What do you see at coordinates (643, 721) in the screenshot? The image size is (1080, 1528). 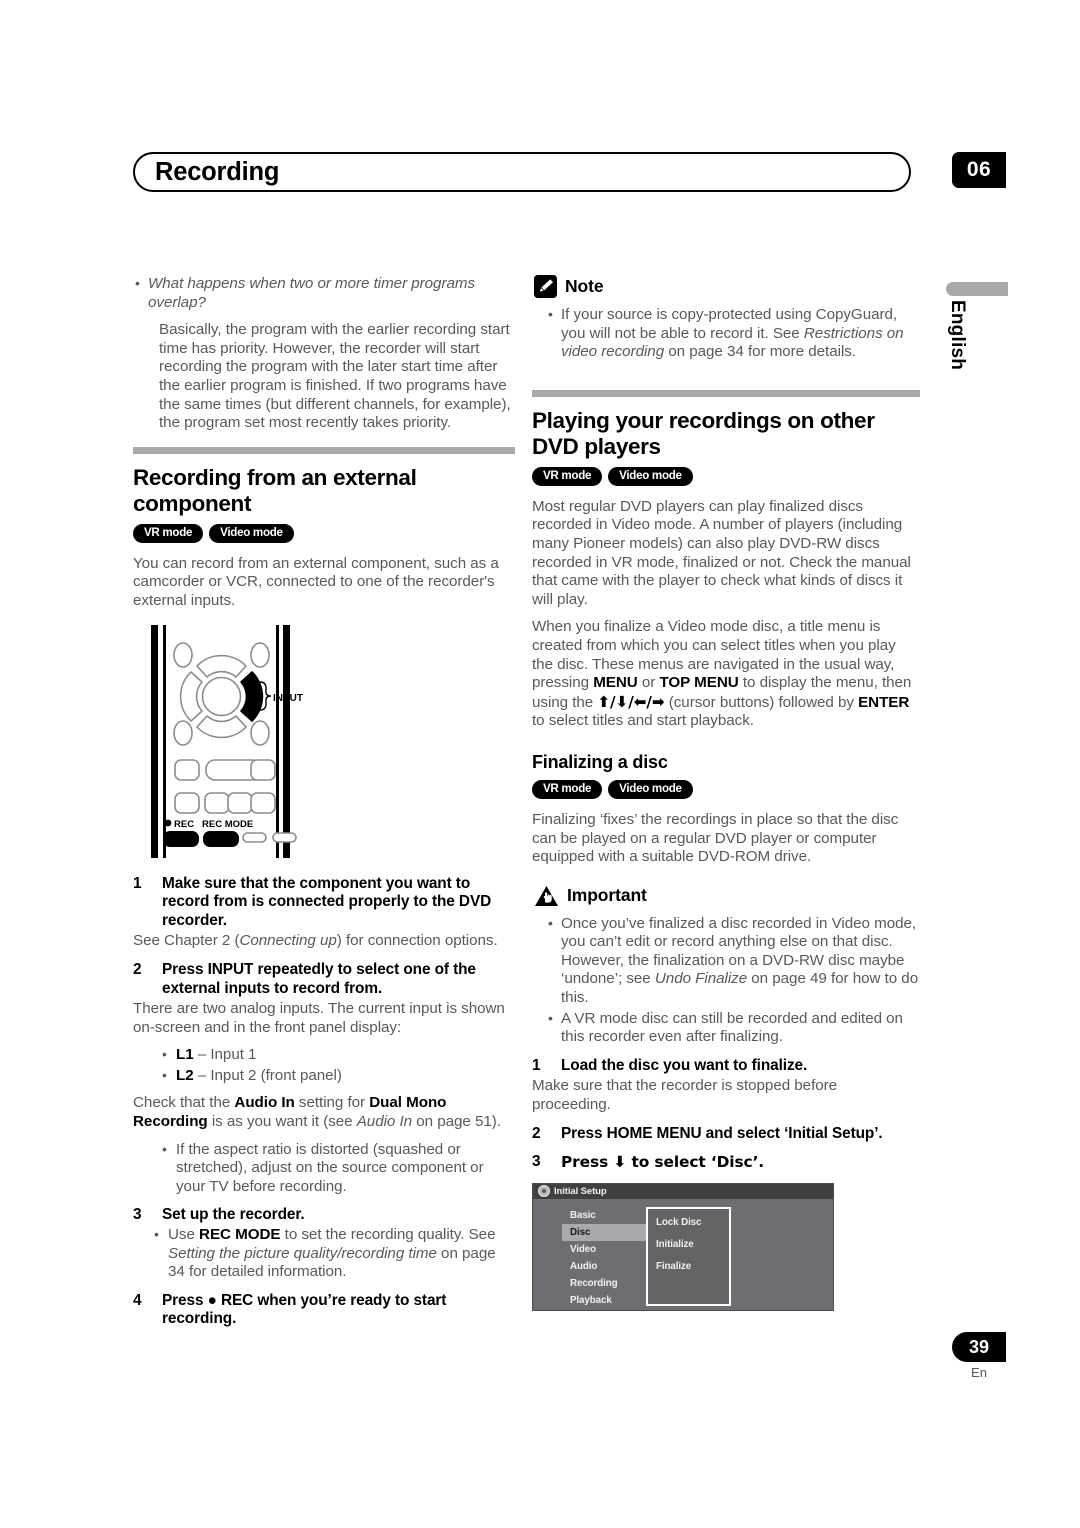 I see `para2-post: to select titles and start playback.` at bounding box center [643, 721].